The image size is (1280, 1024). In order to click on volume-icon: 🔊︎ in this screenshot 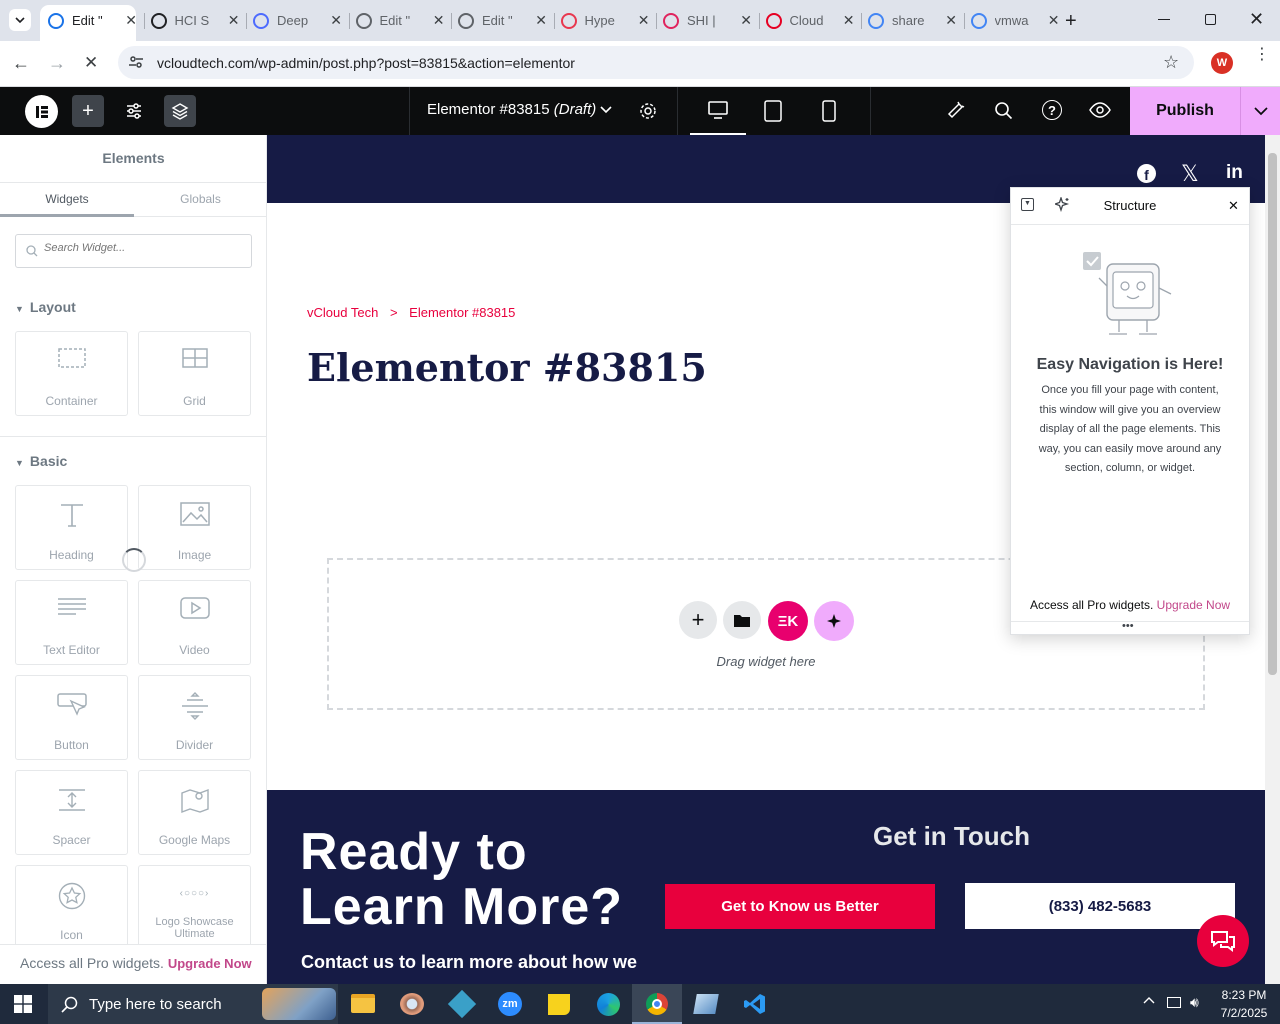, I will do `click(1194, 1002)`.